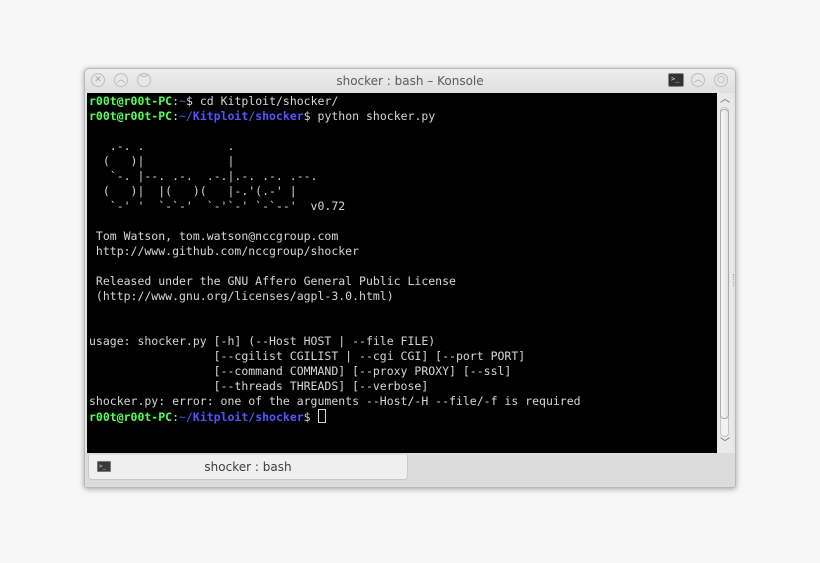 The image size is (820, 563). What do you see at coordinates (214, 236) in the screenshot?
I see `banner-line: Tom Watson, tom.watson@nccgroup.com` at bounding box center [214, 236].